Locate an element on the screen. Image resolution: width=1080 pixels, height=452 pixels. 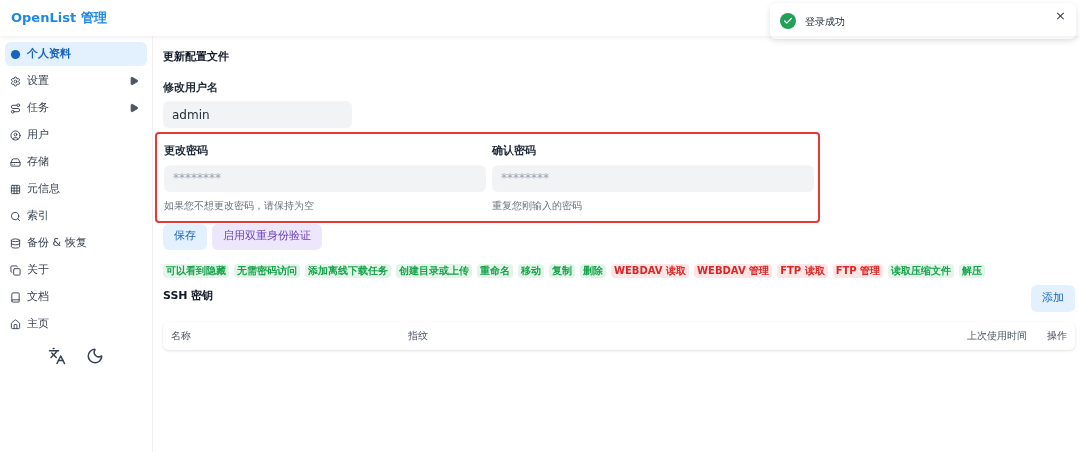
permission-tag: 添加离线下载任务 is located at coordinates (348, 270).